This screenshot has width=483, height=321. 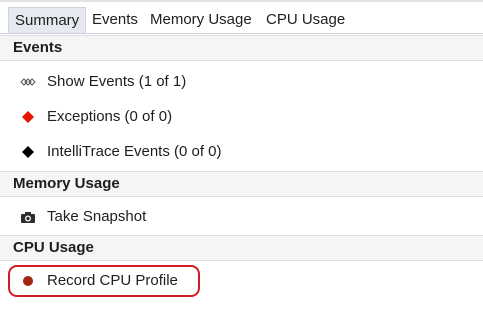 I want to click on events-section-header: Events, so click(x=241, y=48).